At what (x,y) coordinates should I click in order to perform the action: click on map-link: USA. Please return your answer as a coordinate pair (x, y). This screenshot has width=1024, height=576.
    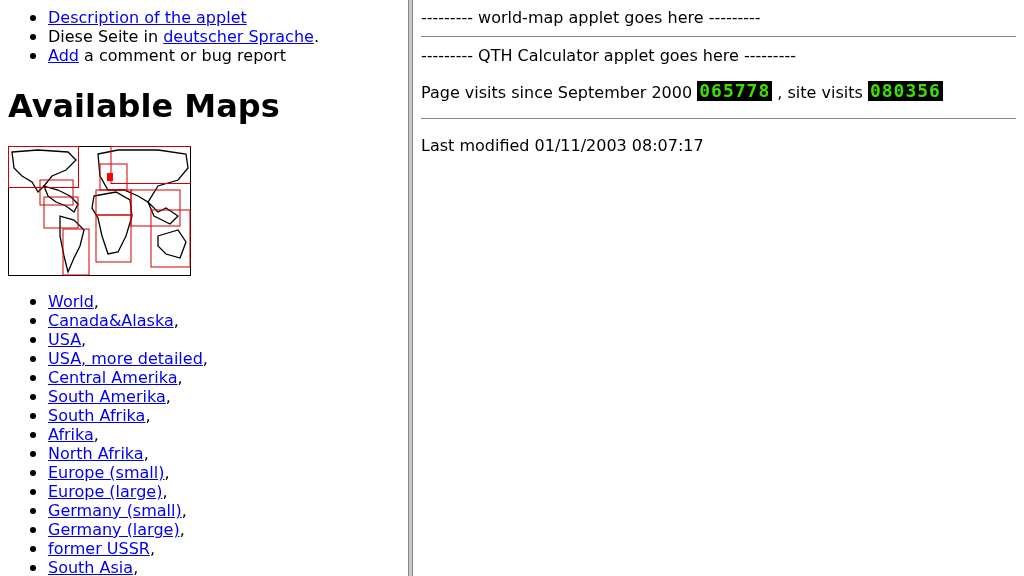
    Looking at the image, I should click on (65, 339).